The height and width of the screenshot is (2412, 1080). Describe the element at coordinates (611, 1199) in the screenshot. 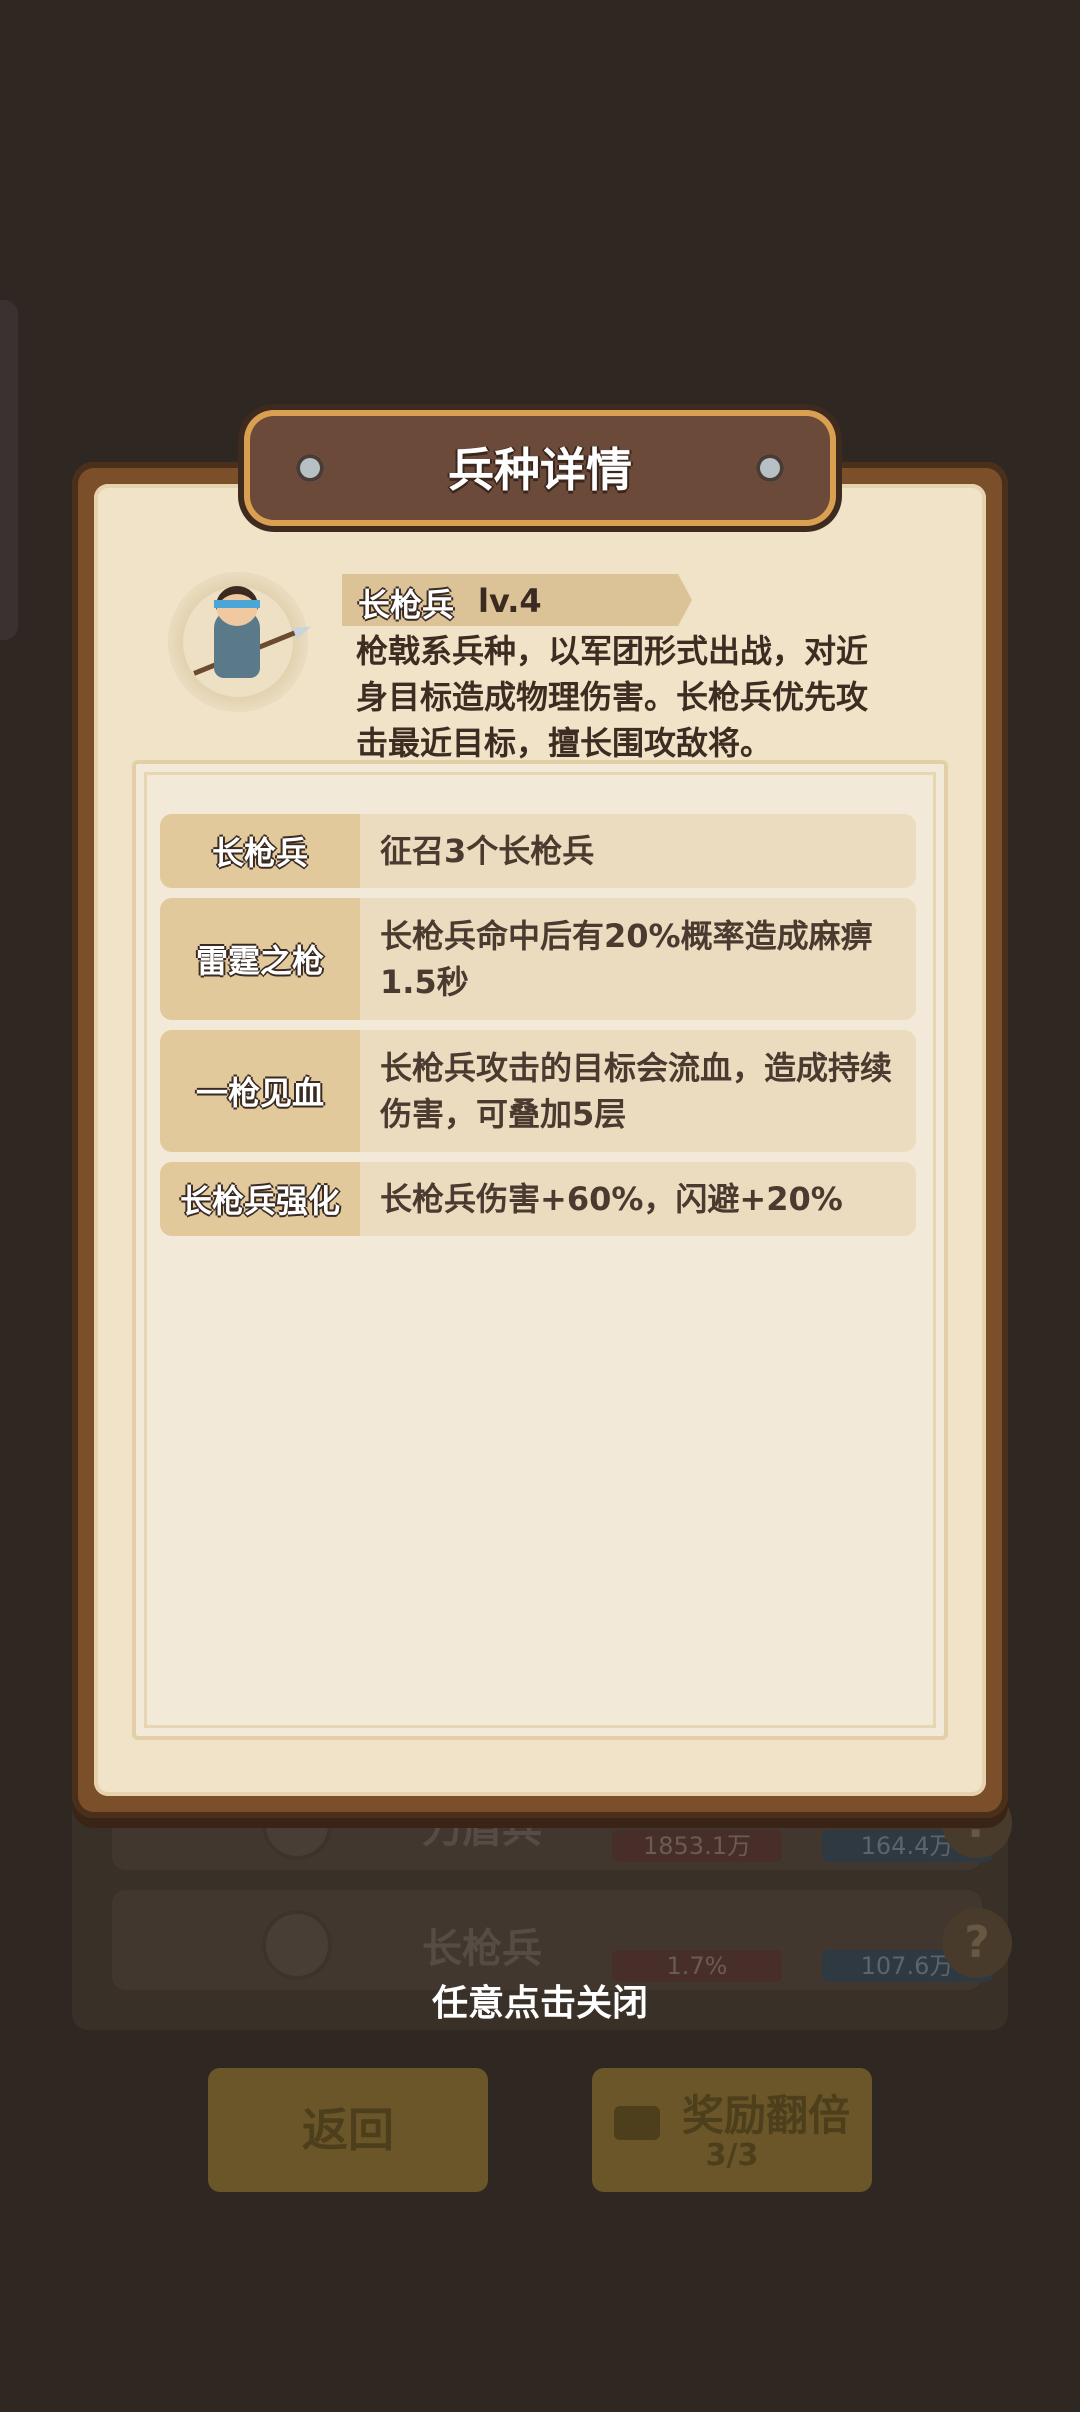

I see `skill-desc: 长枪兵伤害+60%，闪避+20%` at that location.